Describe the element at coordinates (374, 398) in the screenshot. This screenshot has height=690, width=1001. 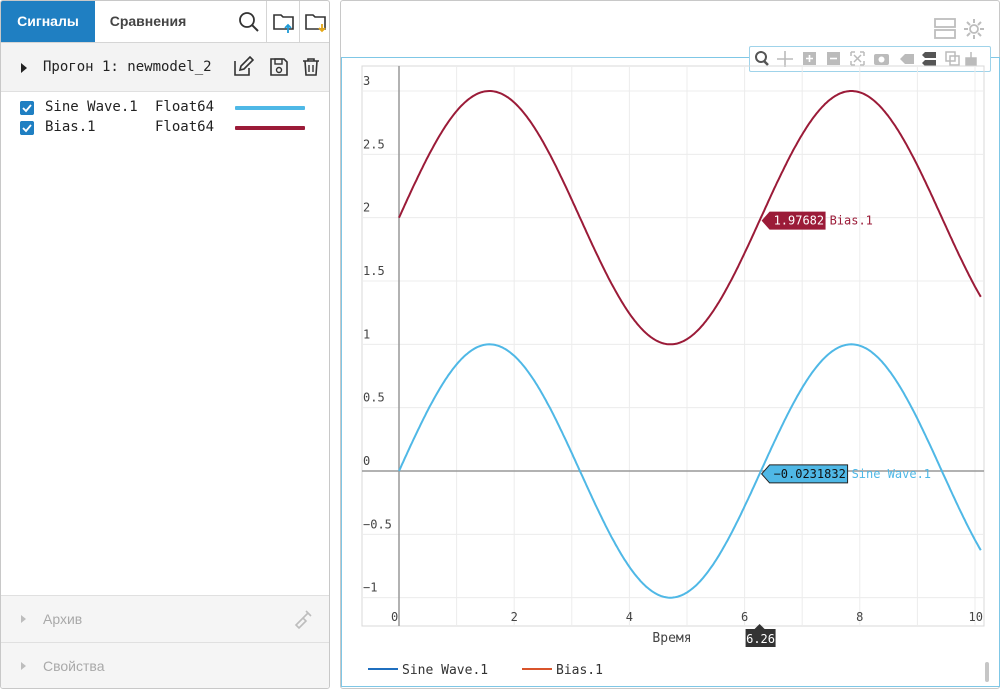
I see `y-tick-label: 0.5` at that location.